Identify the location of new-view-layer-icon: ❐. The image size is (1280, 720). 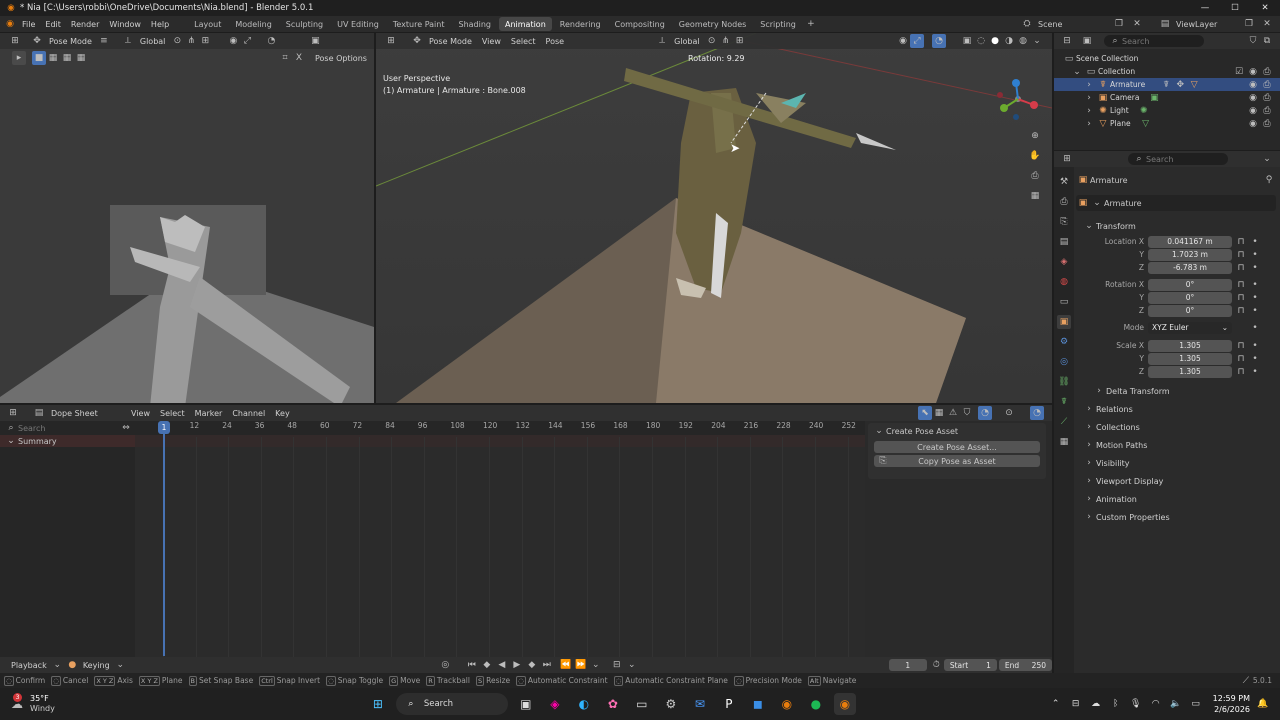
(1249, 24).